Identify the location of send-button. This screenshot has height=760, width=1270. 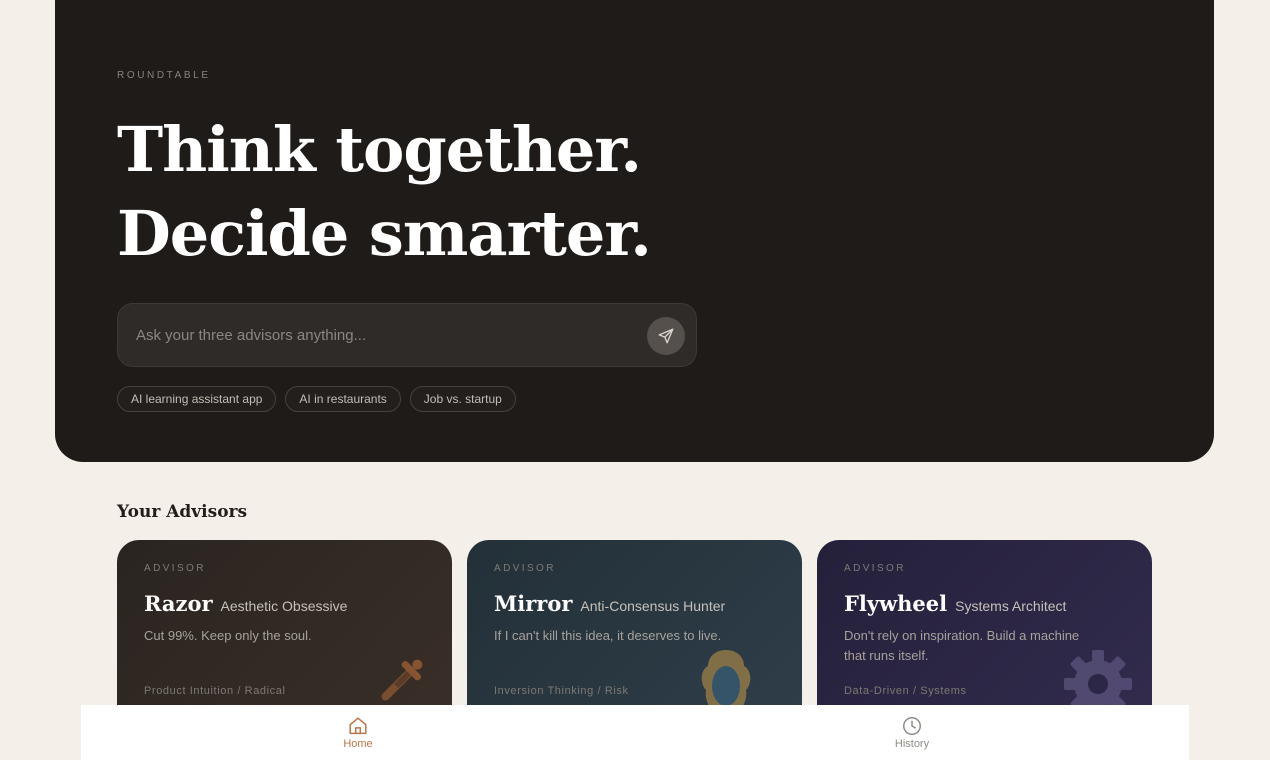
(666, 336).